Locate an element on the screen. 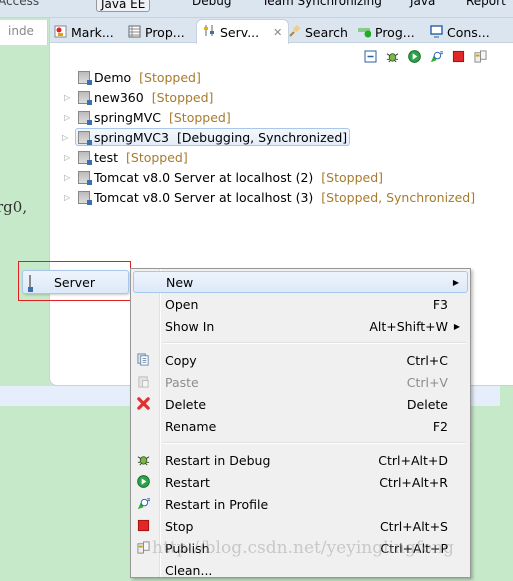 This screenshot has height=581, width=513. paste-icon is located at coordinates (144, 382).